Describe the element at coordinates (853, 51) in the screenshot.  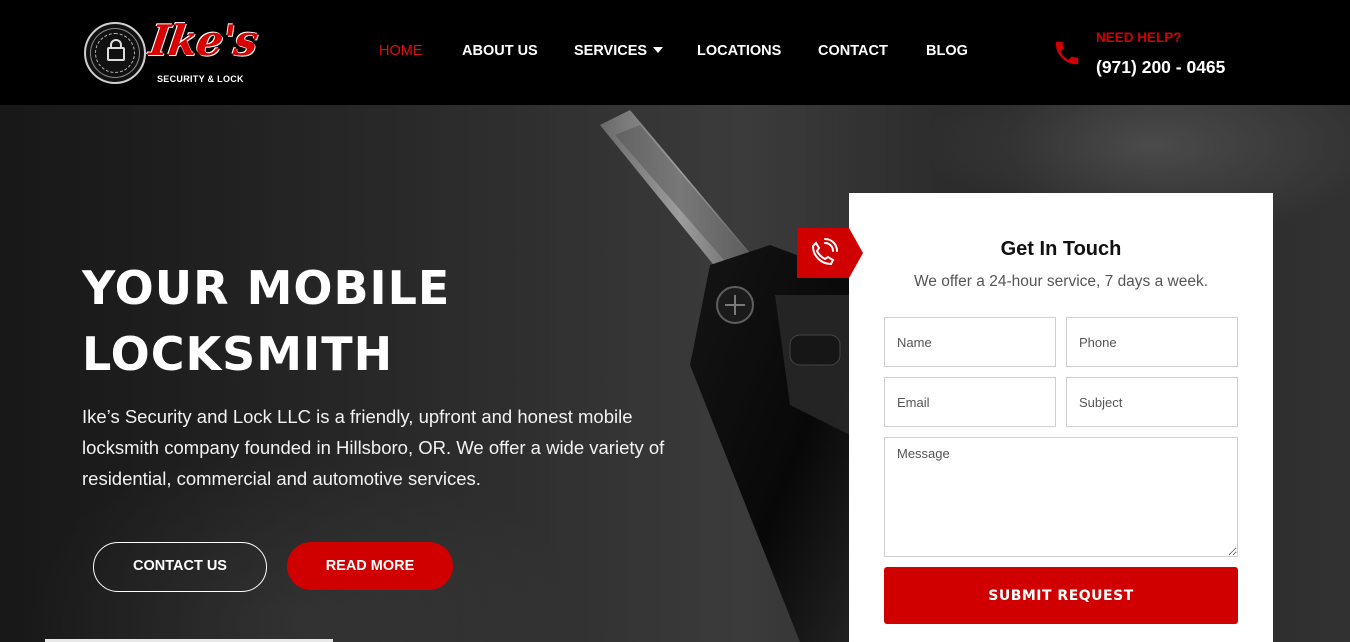
I see `nav-item-contact: CONTACT` at that location.